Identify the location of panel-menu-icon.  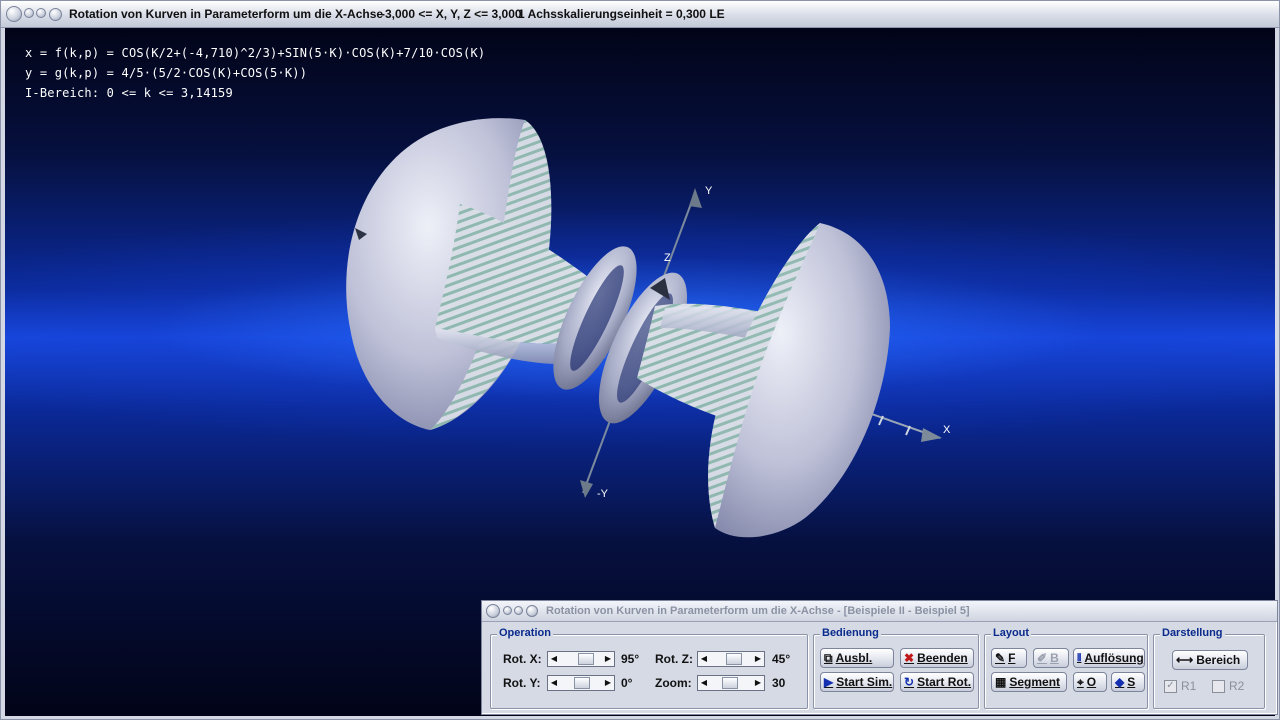
(493, 611).